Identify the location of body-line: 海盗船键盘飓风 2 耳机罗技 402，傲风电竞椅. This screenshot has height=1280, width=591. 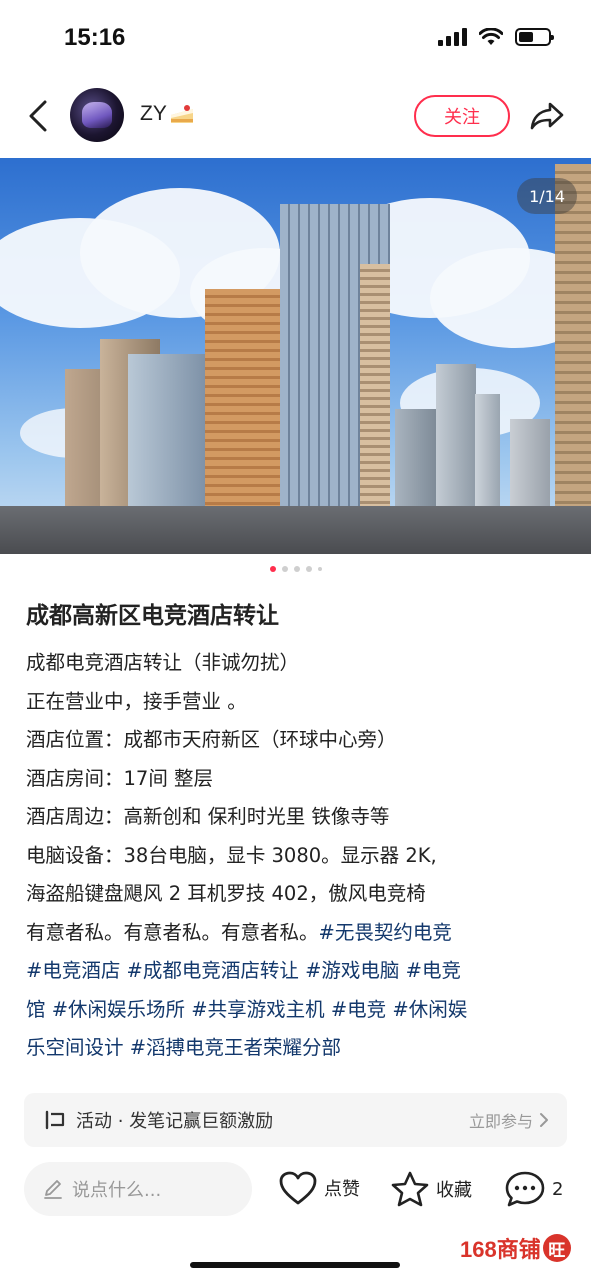
(226, 893).